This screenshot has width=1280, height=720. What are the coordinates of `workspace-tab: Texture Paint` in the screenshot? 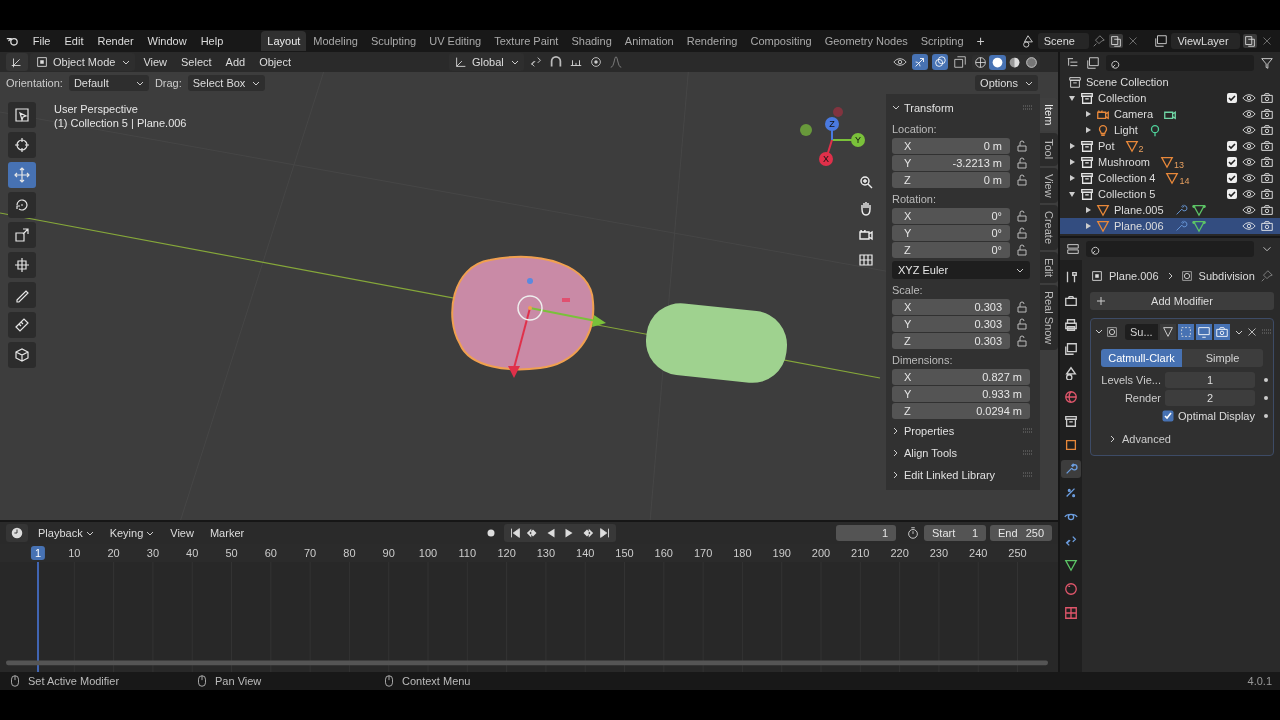 It's located at (526, 41).